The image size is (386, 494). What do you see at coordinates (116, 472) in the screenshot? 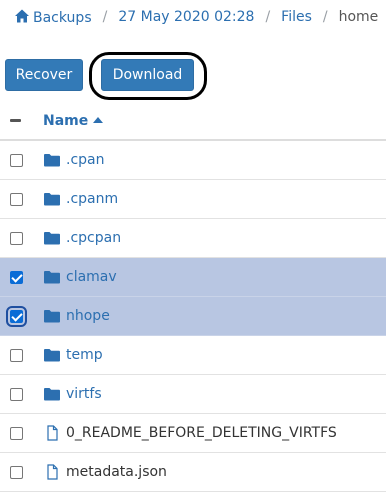
I see `file-name: metadata.json` at bounding box center [116, 472].